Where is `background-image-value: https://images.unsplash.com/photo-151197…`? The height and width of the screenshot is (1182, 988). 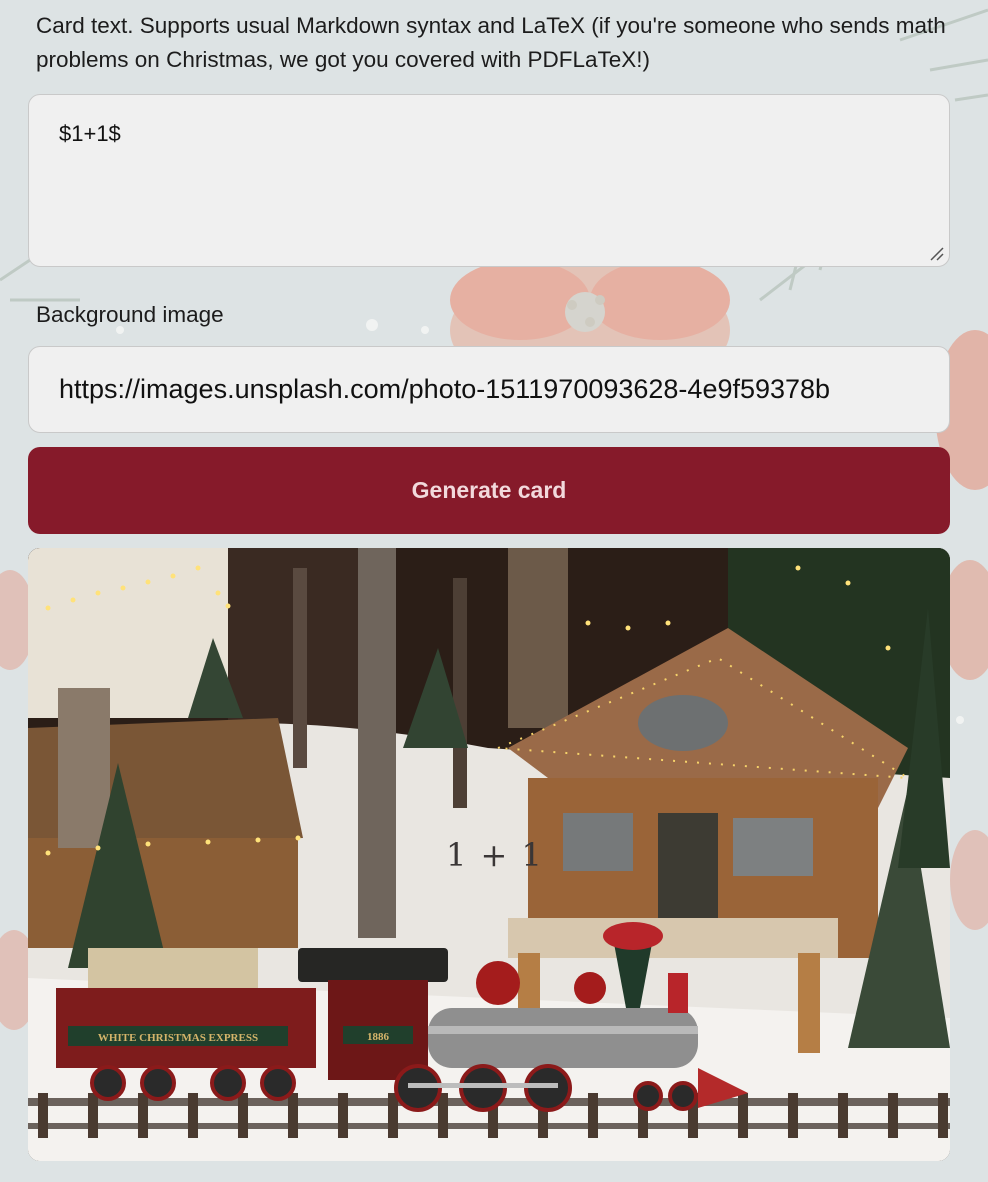
background-image-value: https://images.unsplash.com/photo-151197… is located at coordinates (445, 389).